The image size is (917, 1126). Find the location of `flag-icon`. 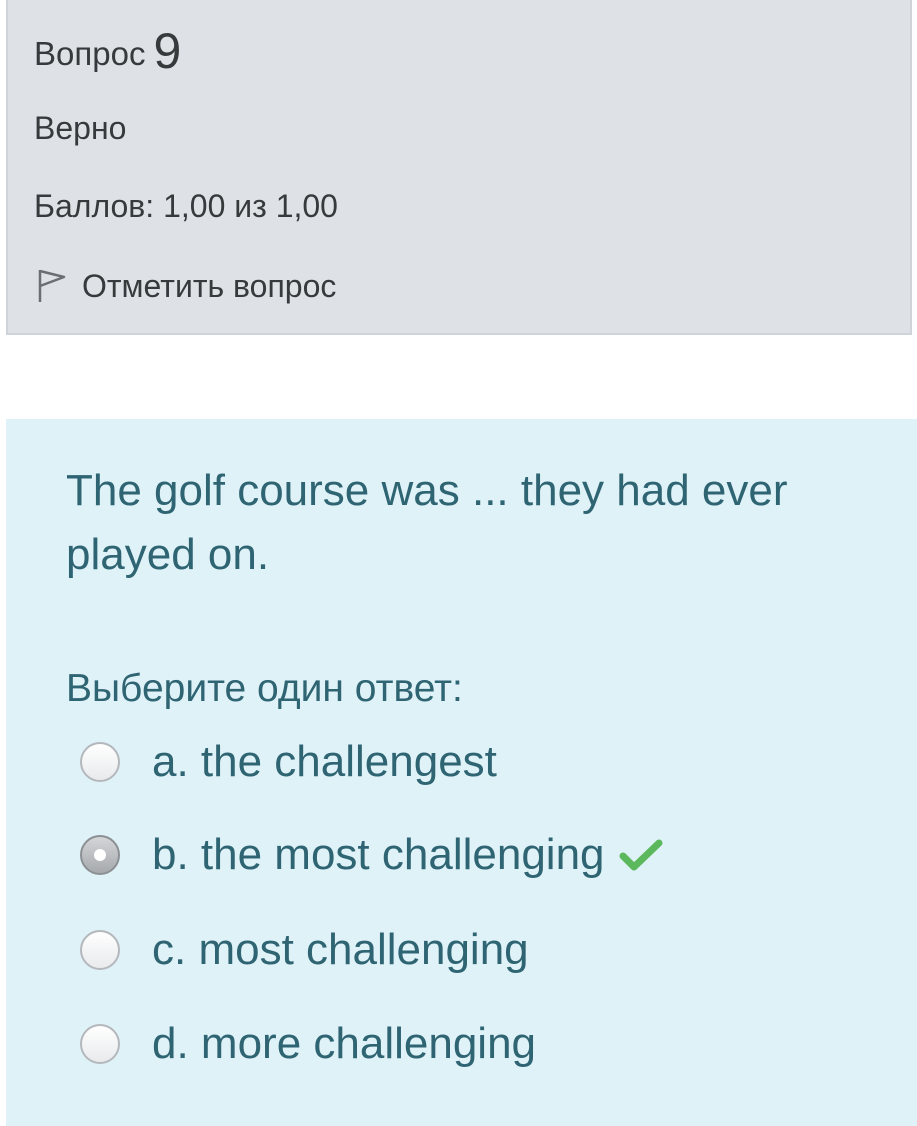

flag-icon is located at coordinates (51, 286).